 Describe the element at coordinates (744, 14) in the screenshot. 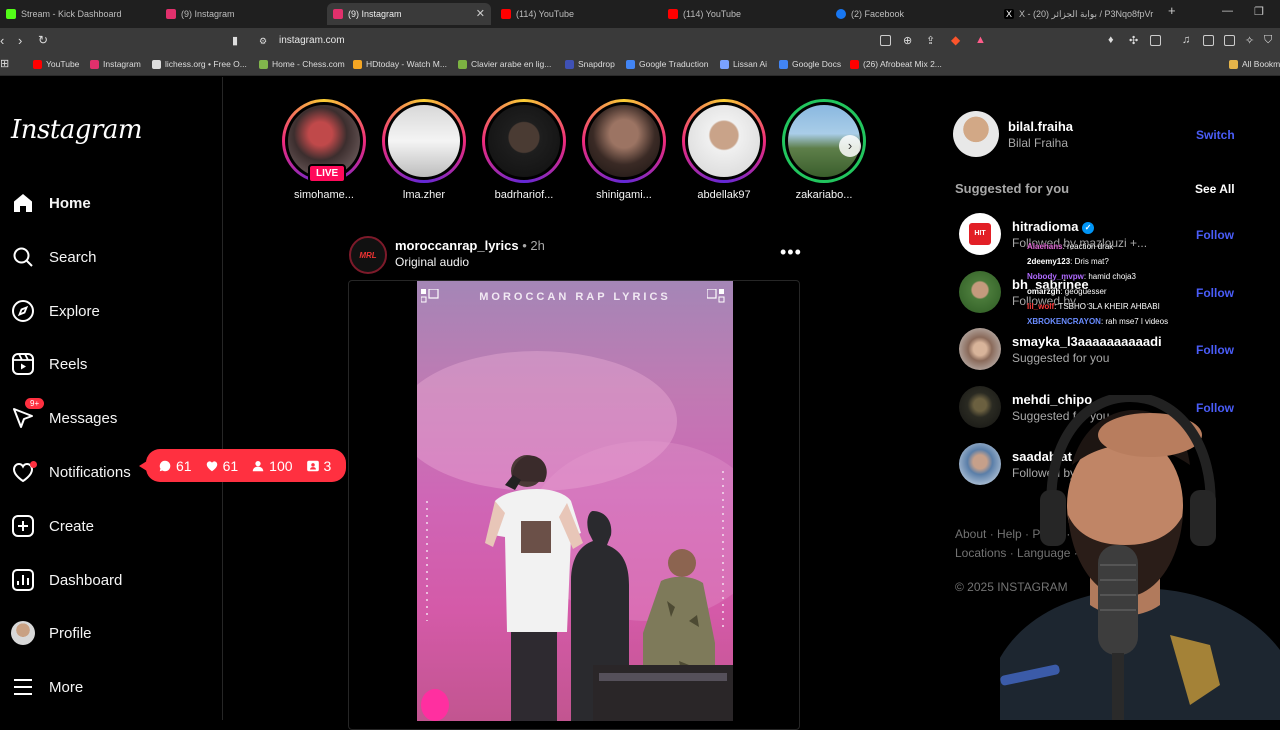

I see `tab-youtube-2: (114) YouTube` at that location.